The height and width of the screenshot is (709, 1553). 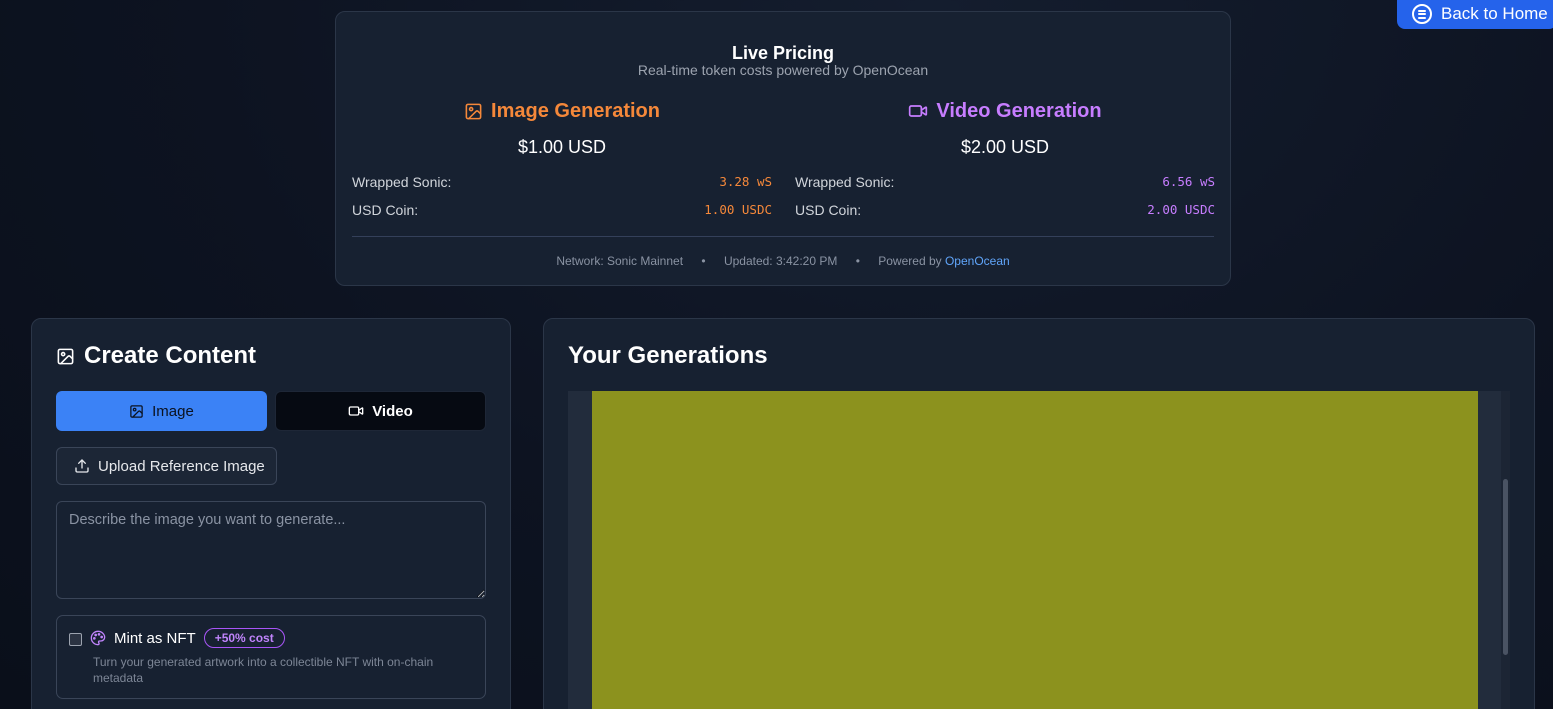 I want to click on tab-video: Video, so click(x=380, y=411).